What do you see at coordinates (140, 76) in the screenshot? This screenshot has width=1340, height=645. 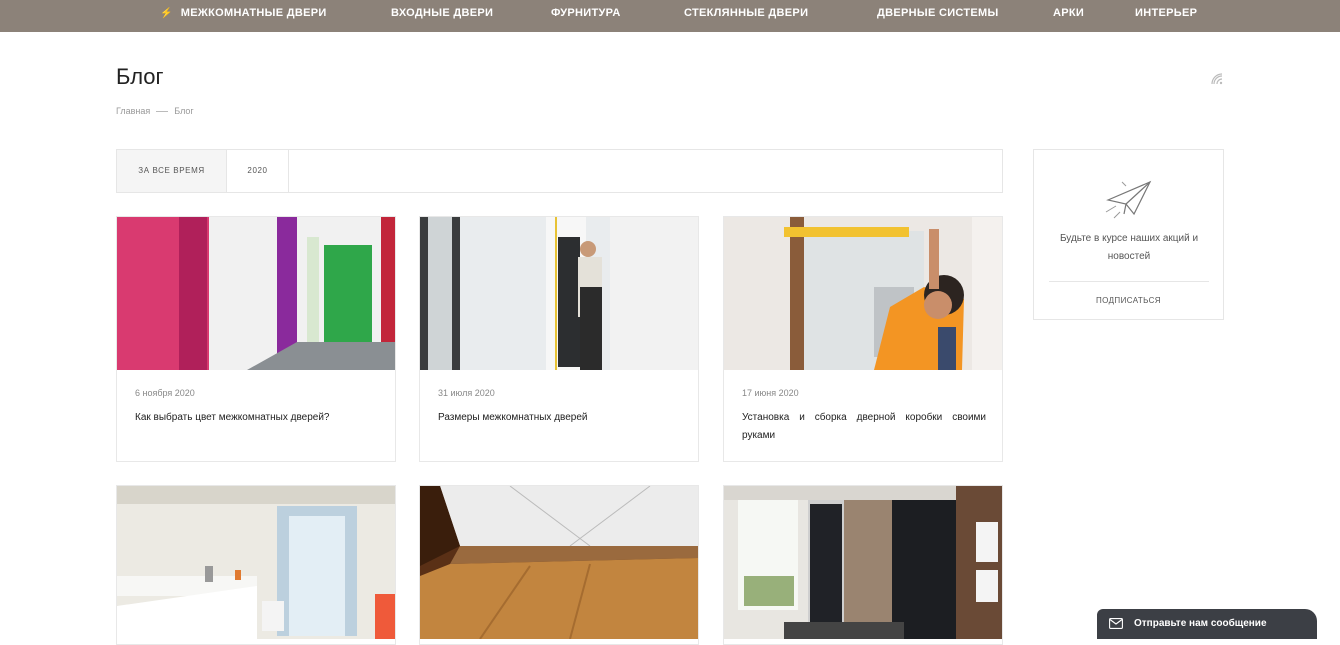 I see `page-title: Блог` at bounding box center [140, 76].